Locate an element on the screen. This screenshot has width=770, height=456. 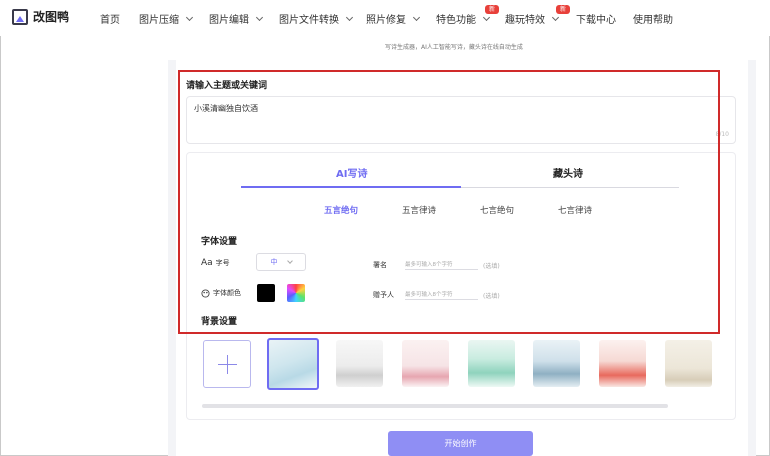
nav-repair-label: 照片修复 is located at coordinates (386, 20).